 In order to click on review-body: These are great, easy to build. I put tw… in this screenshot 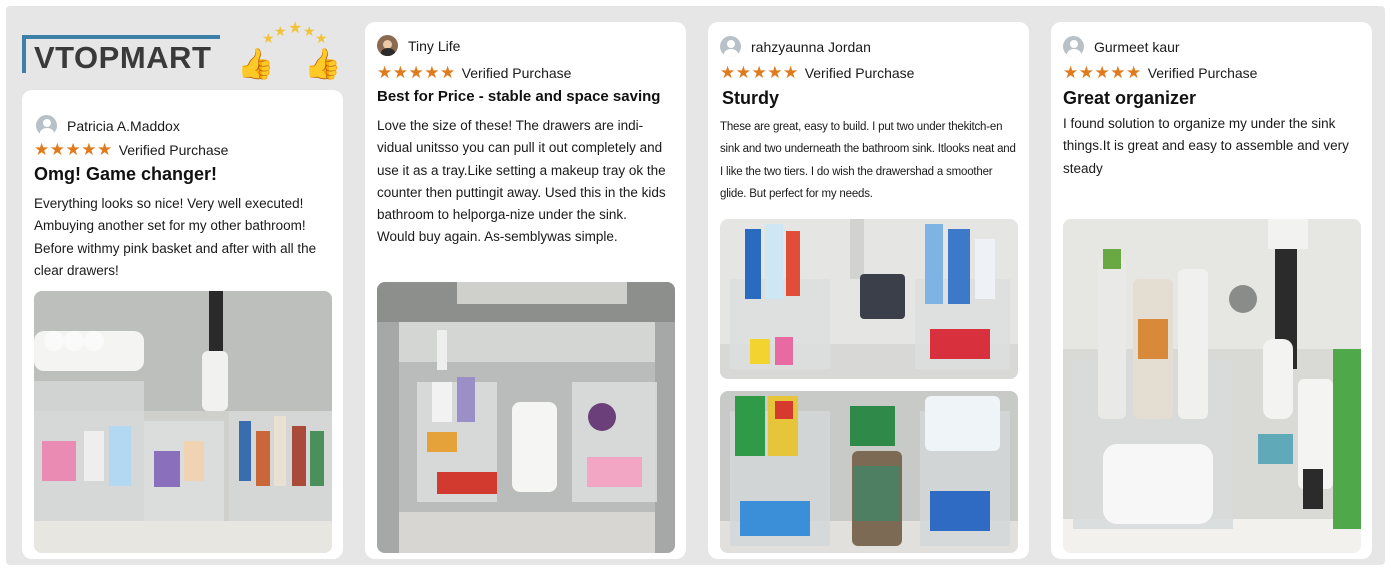, I will do `click(868, 160)`.